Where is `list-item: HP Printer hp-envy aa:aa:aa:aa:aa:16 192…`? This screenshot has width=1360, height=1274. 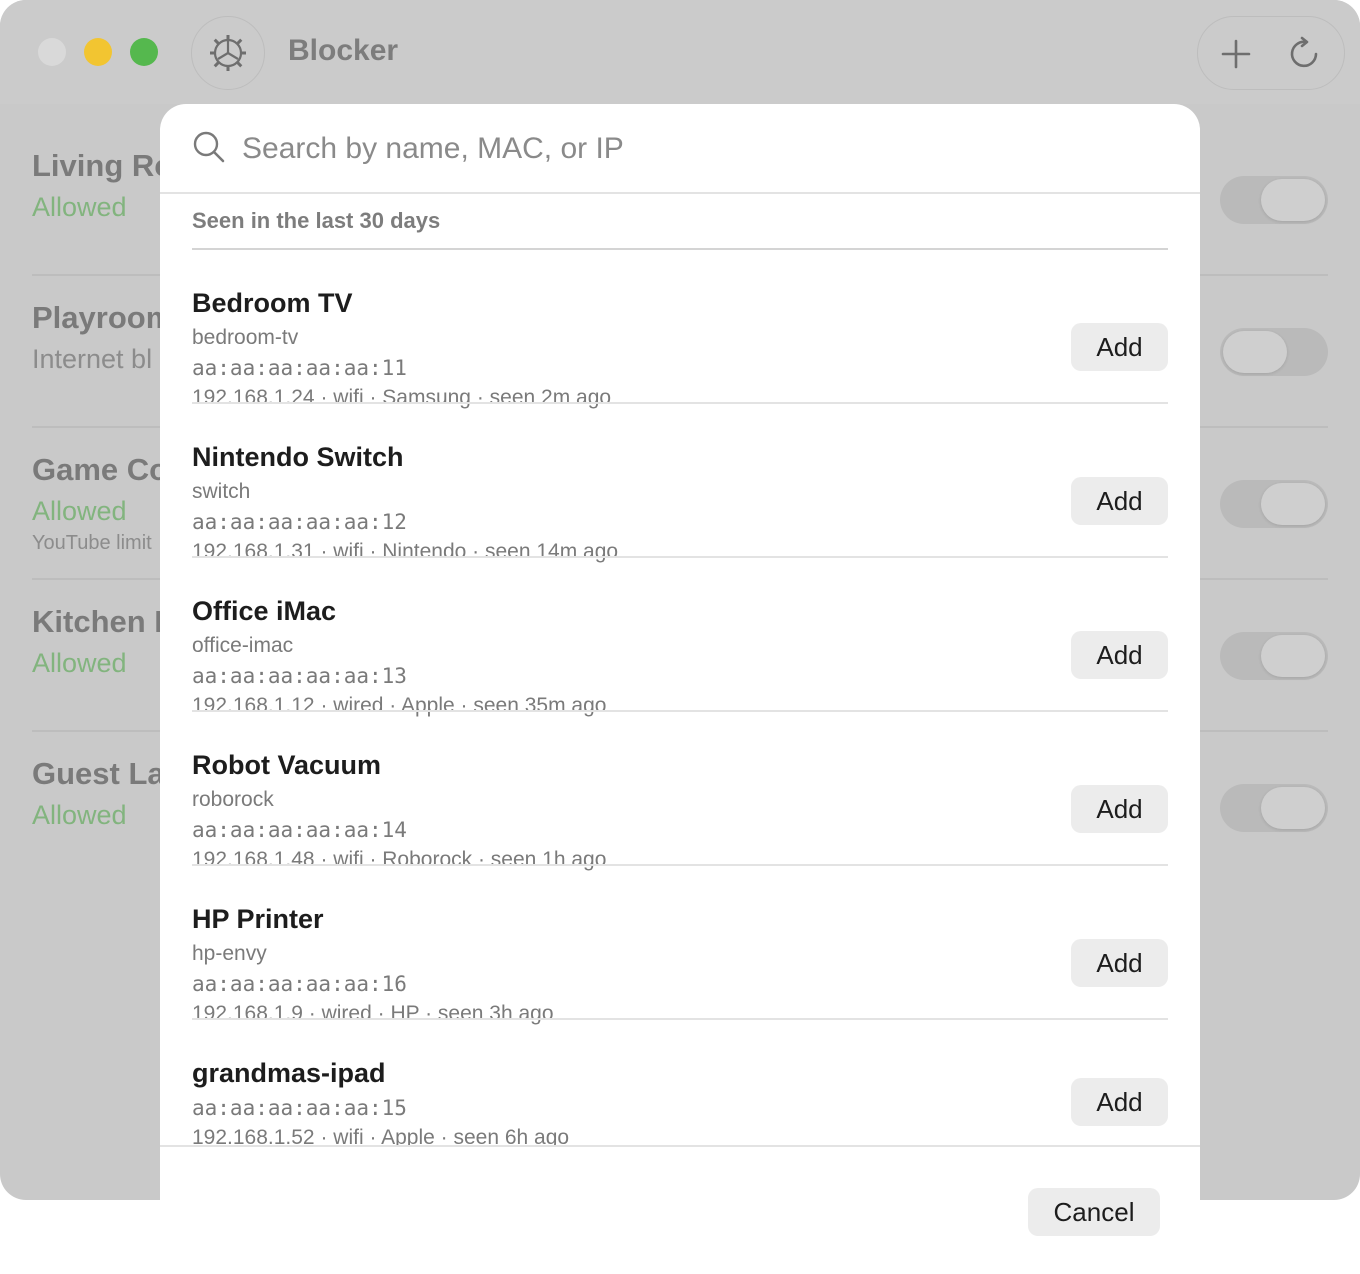
list-item: HP Printer hp-envy aa:aa:aa:aa:aa:16 192… is located at coordinates (680, 945).